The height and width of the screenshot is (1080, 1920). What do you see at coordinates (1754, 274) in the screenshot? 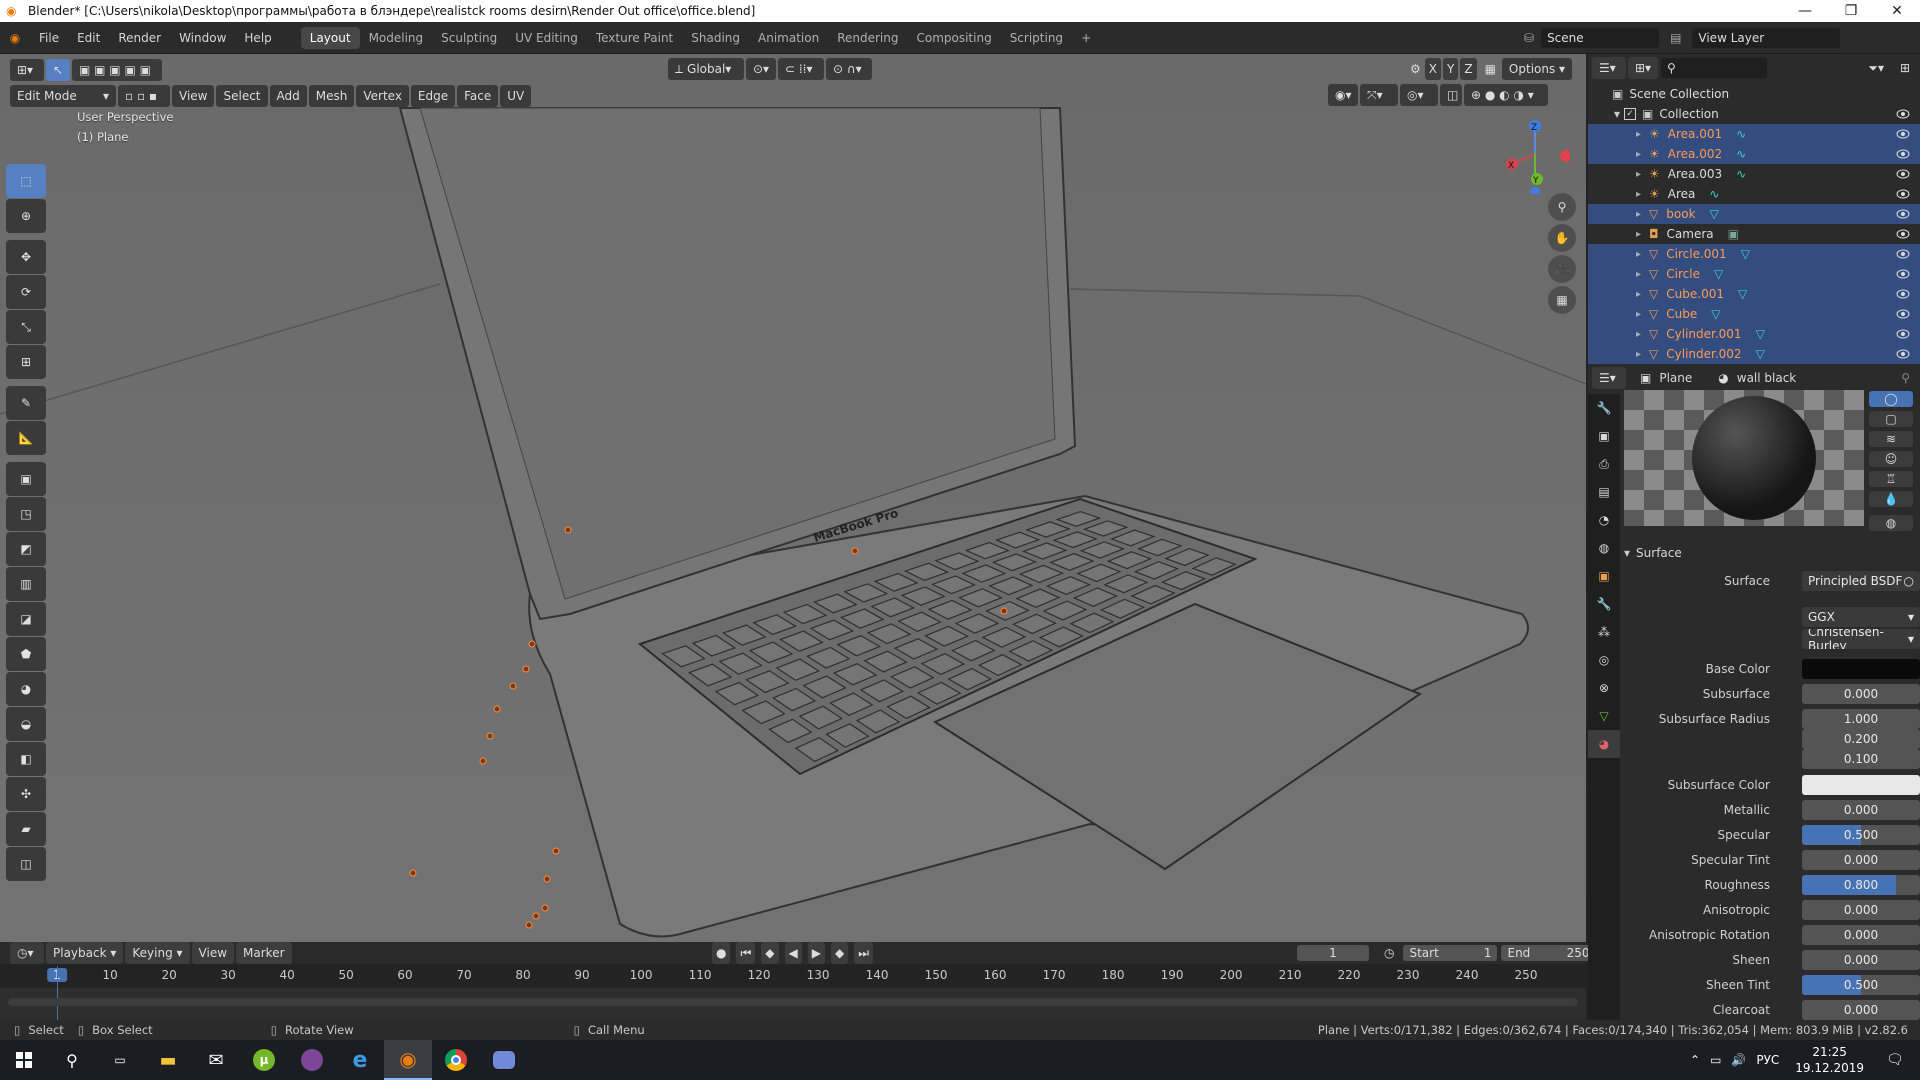
I see `outliner-item: ▸ ▽ Circle ▽` at bounding box center [1754, 274].